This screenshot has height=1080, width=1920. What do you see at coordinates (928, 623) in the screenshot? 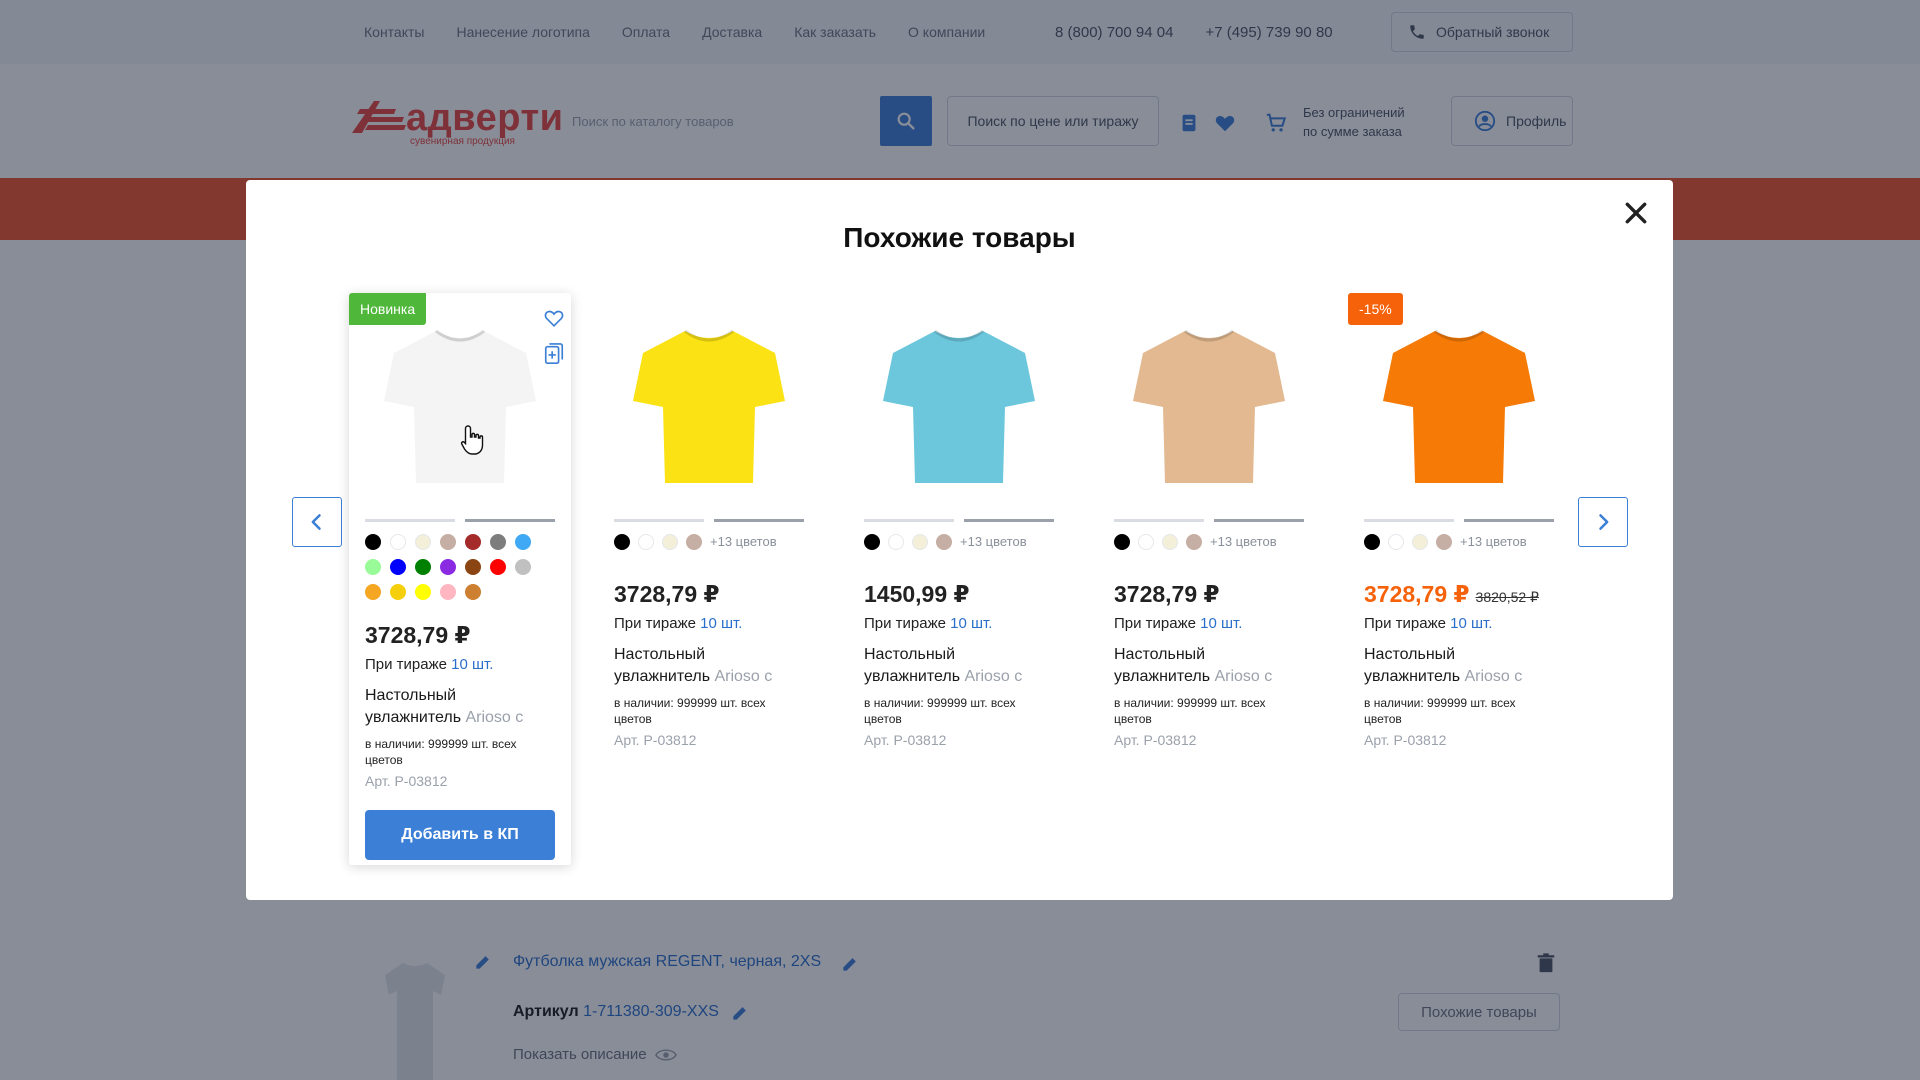
I see `min-quantity: При тираже 10 шт.` at bounding box center [928, 623].